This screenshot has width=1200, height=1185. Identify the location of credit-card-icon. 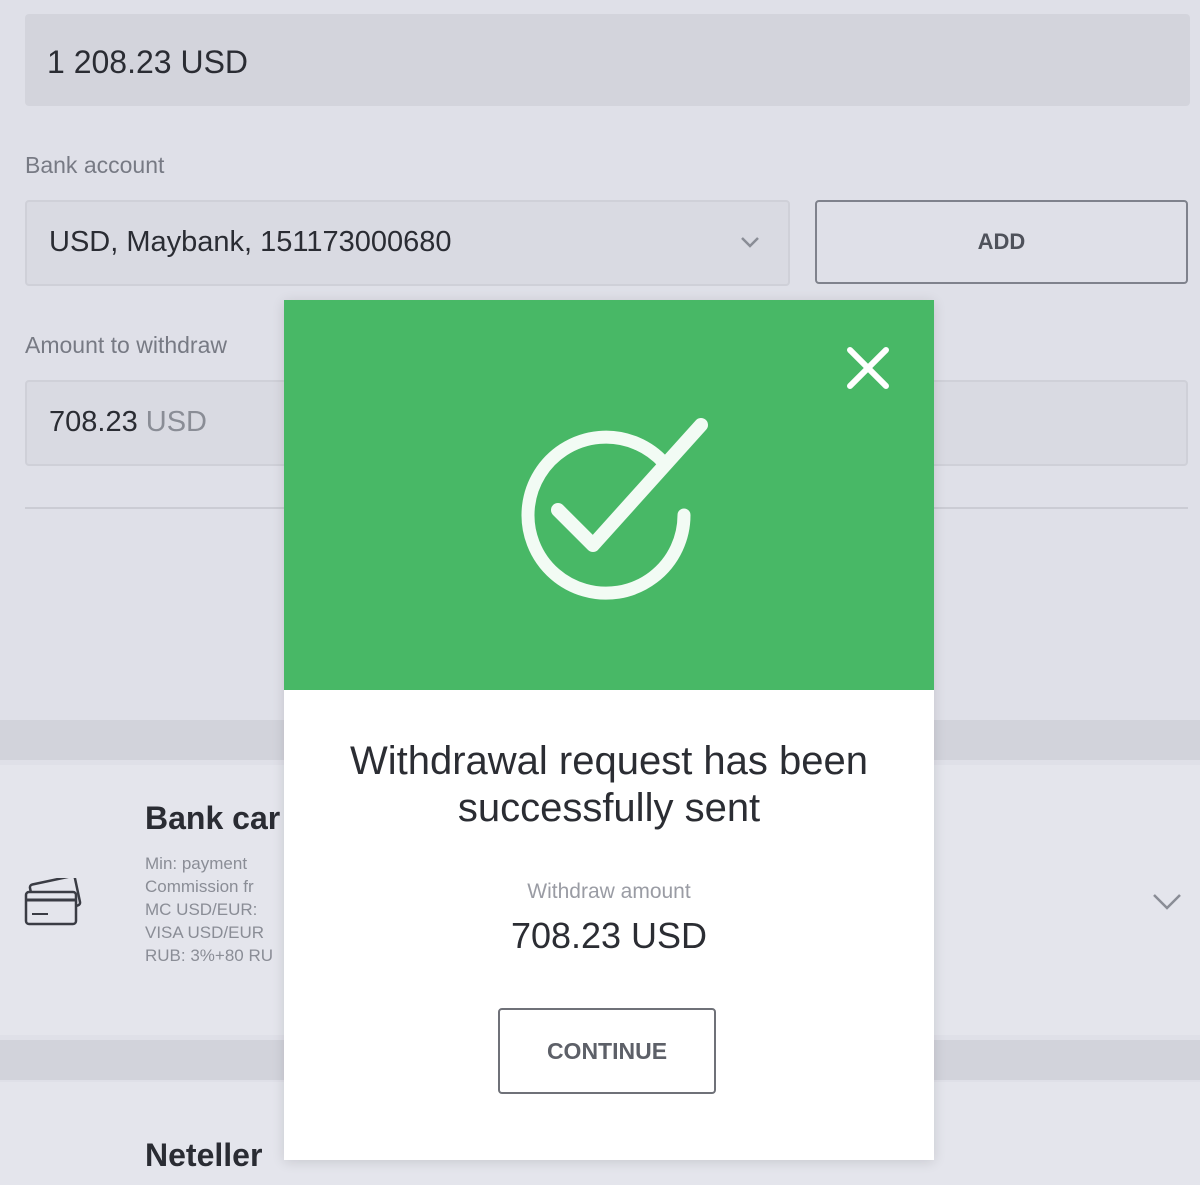
(53, 902).